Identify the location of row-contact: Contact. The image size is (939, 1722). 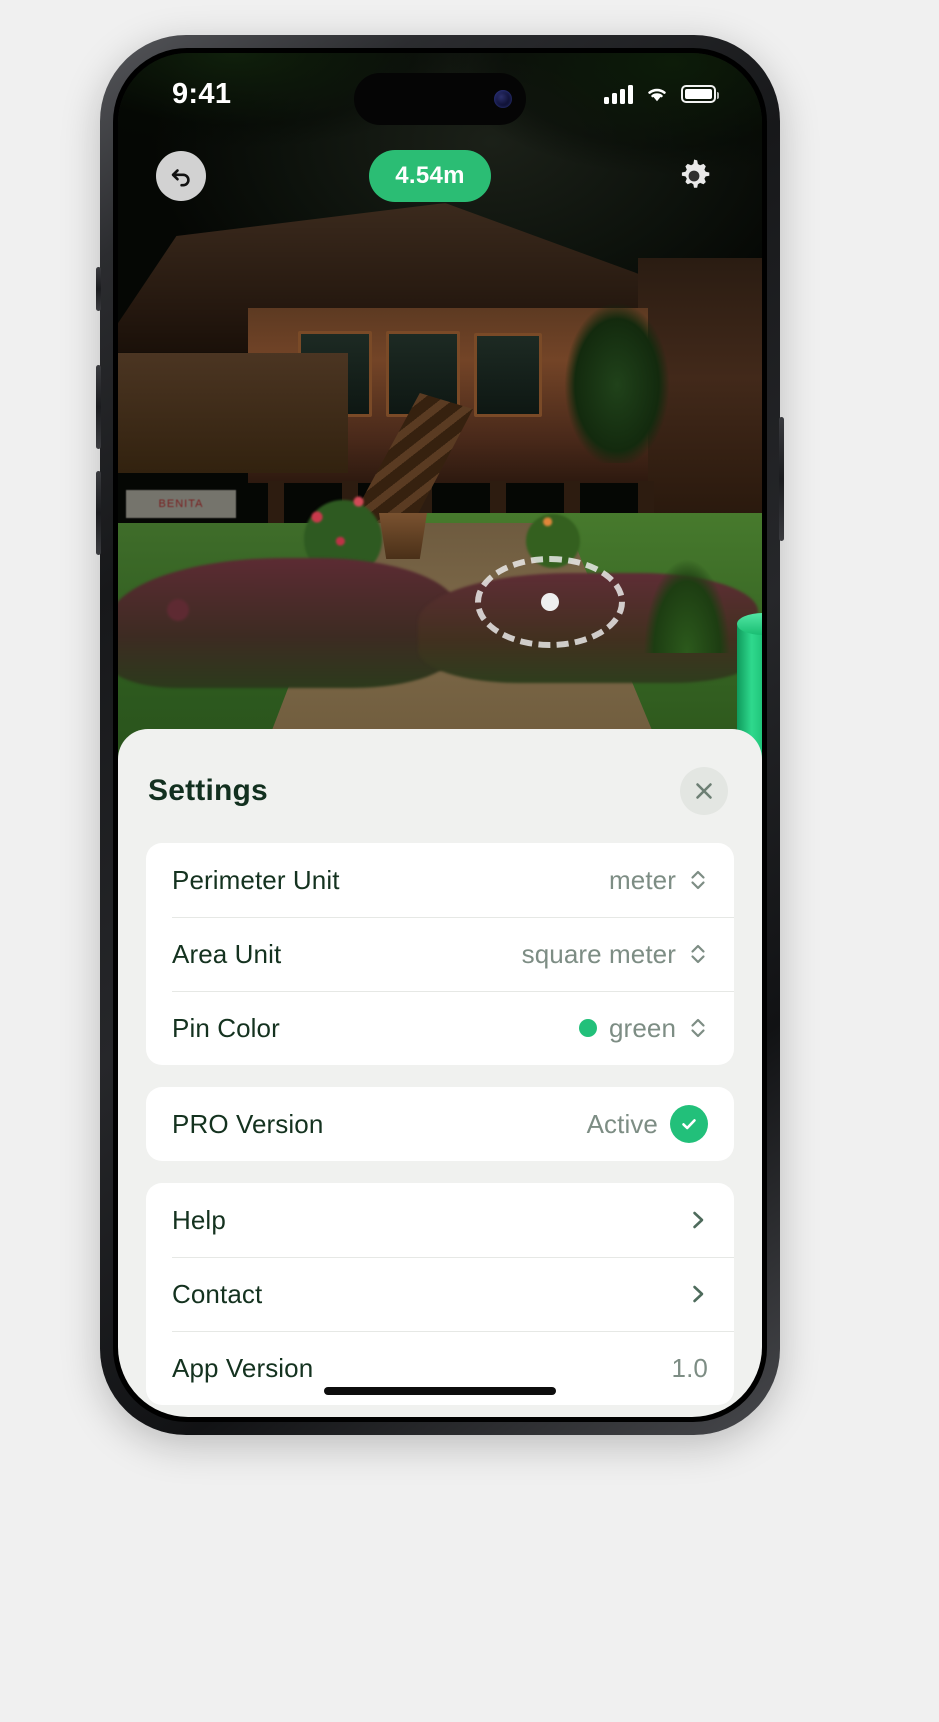
(440, 1294).